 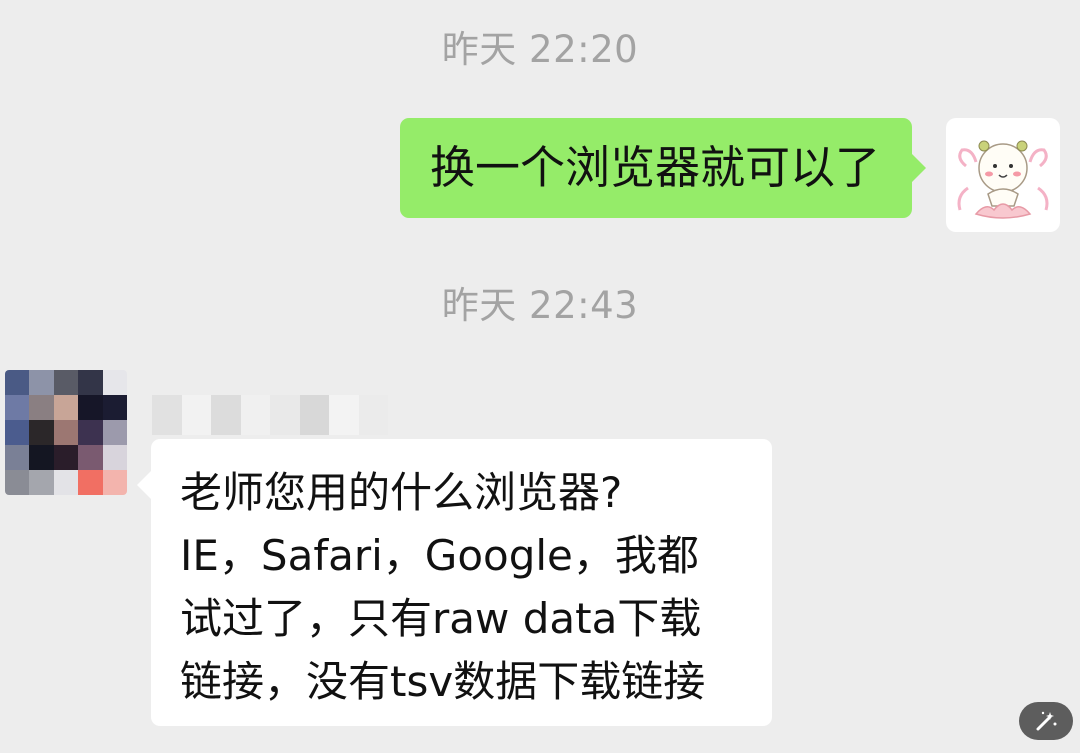 I want to click on message-line: 试过了，只有raw data下载, so click(x=441, y=618).